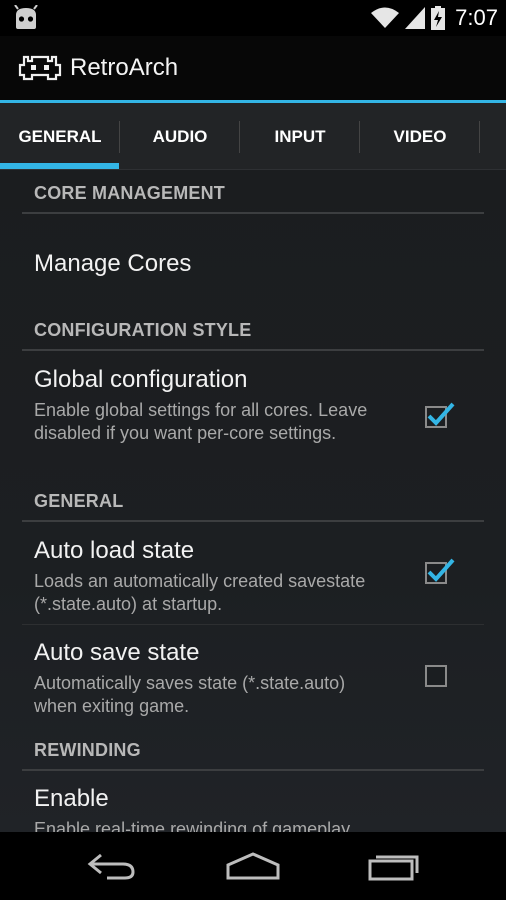 The height and width of the screenshot is (900, 506). What do you see at coordinates (71, 798) in the screenshot?
I see `pref-title: Enable` at bounding box center [71, 798].